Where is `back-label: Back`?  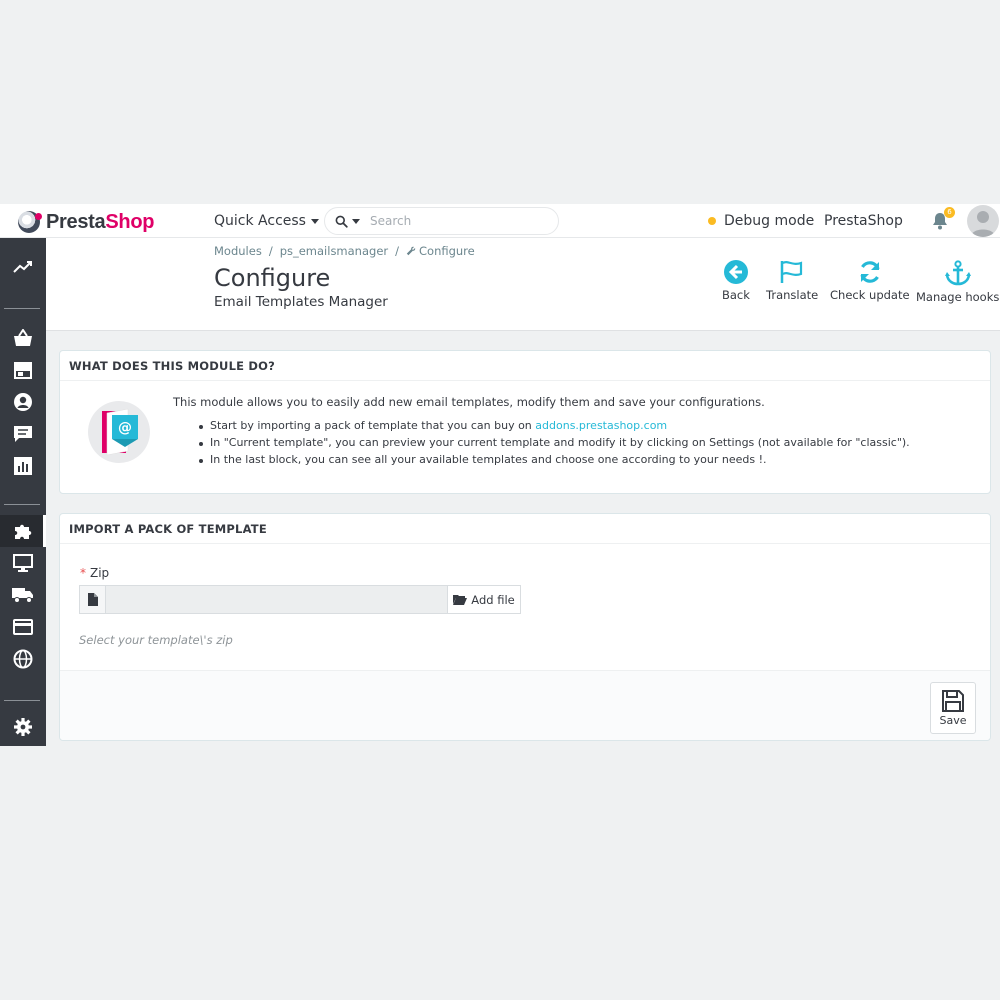
back-label: Back is located at coordinates (736, 295).